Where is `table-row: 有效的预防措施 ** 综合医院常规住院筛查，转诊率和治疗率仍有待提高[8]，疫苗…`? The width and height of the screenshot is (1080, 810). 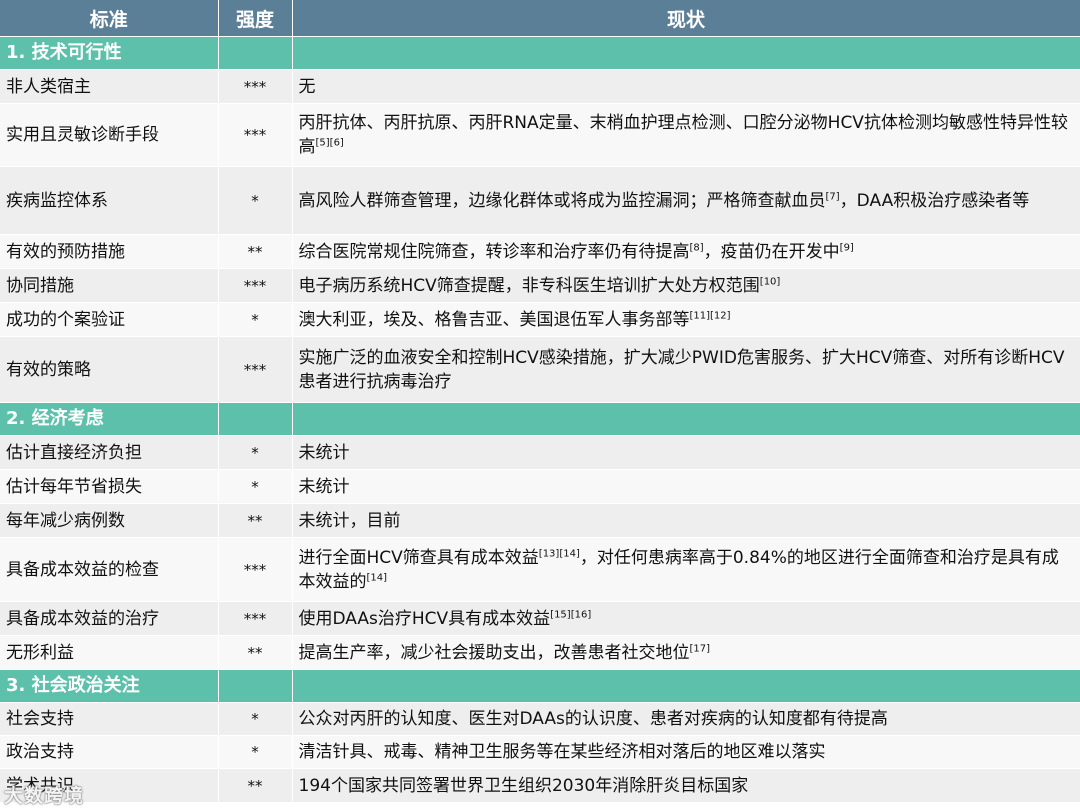 table-row: 有效的预防措施 ** 综合医院常规住院筛查，转诊率和治疗率仍有待提高[8]，疫苗… is located at coordinates (540, 251).